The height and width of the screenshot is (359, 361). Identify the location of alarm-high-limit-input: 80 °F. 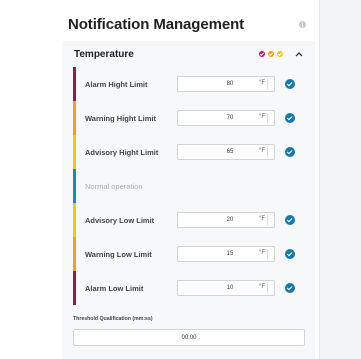
(226, 84).